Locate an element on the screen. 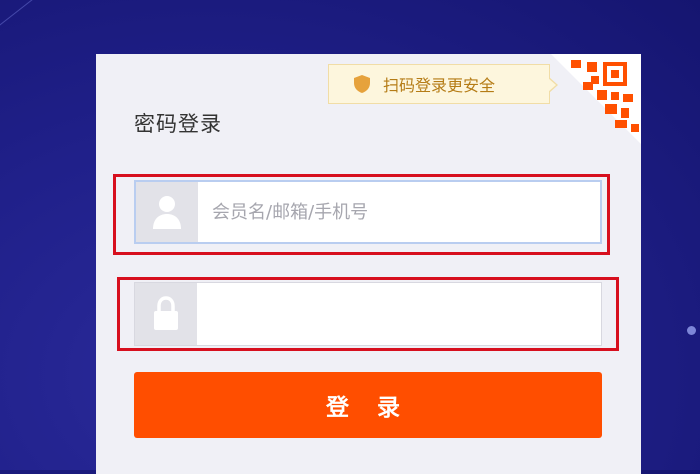  username-input is located at coordinates (399, 212).